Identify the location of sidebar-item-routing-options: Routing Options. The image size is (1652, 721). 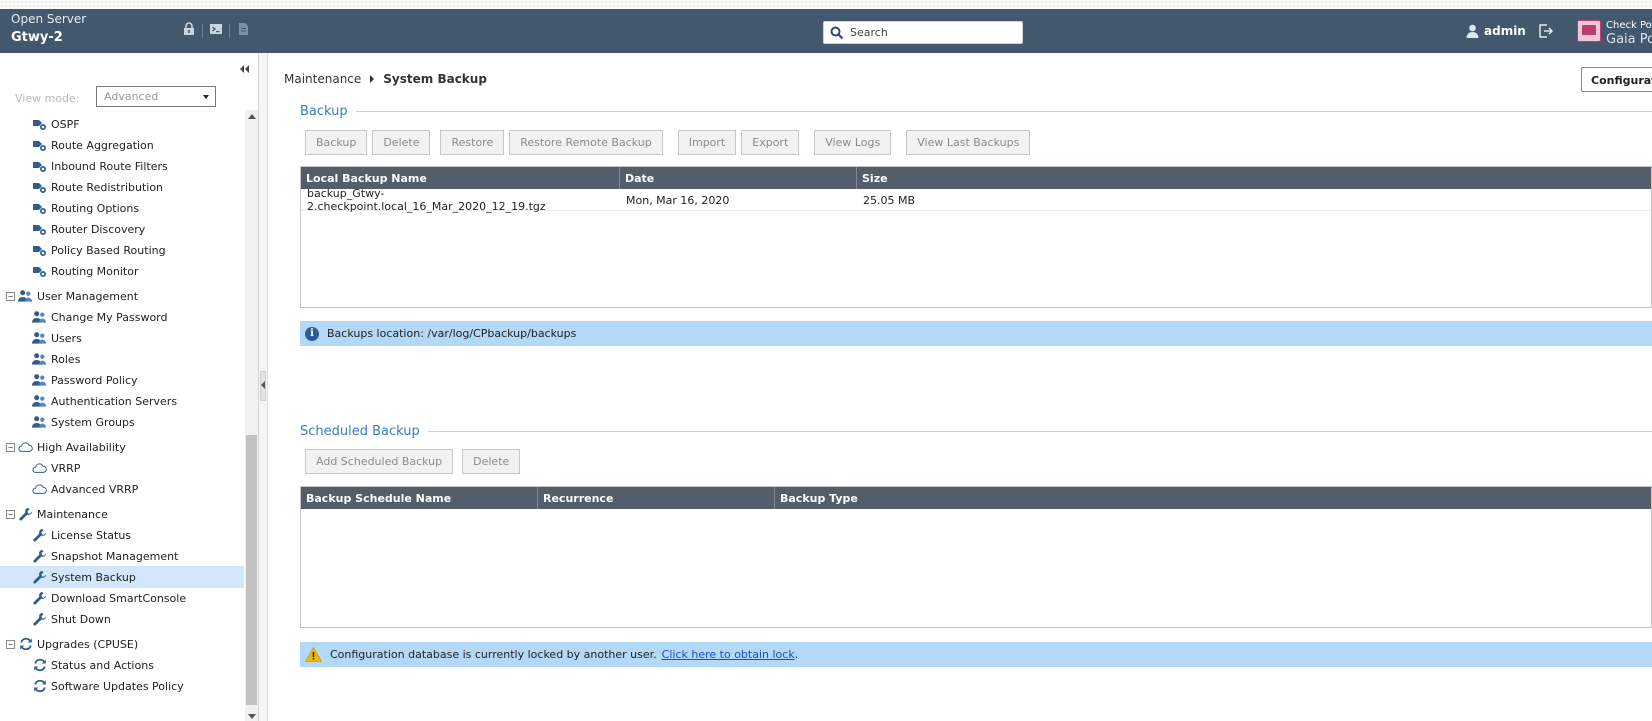
(122, 208).